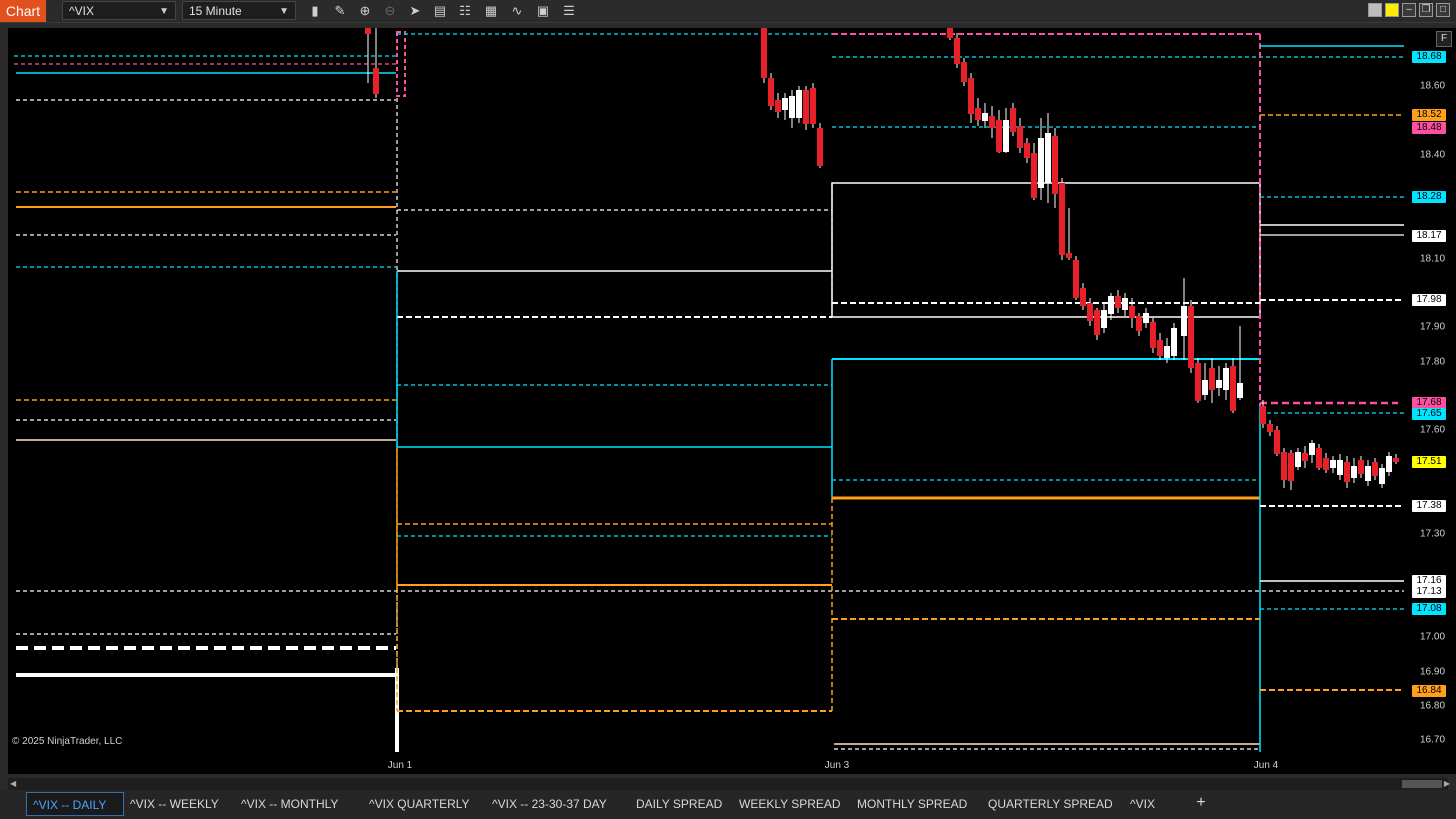 The width and height of the screenshot is (1456, 819). Describe the element at coordinates (13, 784) in the screenshot. I see `scroll-left-icon: ◀` at that location.